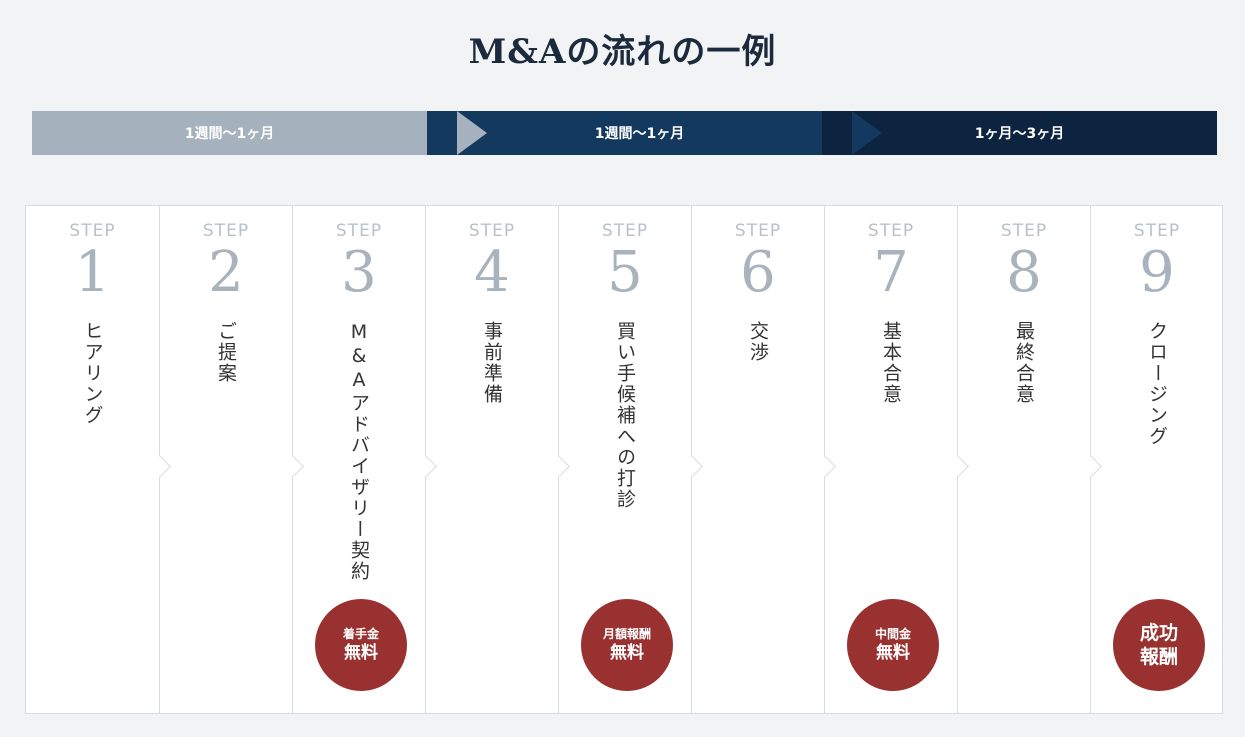 The height and width of the screenshot is (737, 1245). I want to click on step-8: STEP 8 最終合意, so click(1023, 459).